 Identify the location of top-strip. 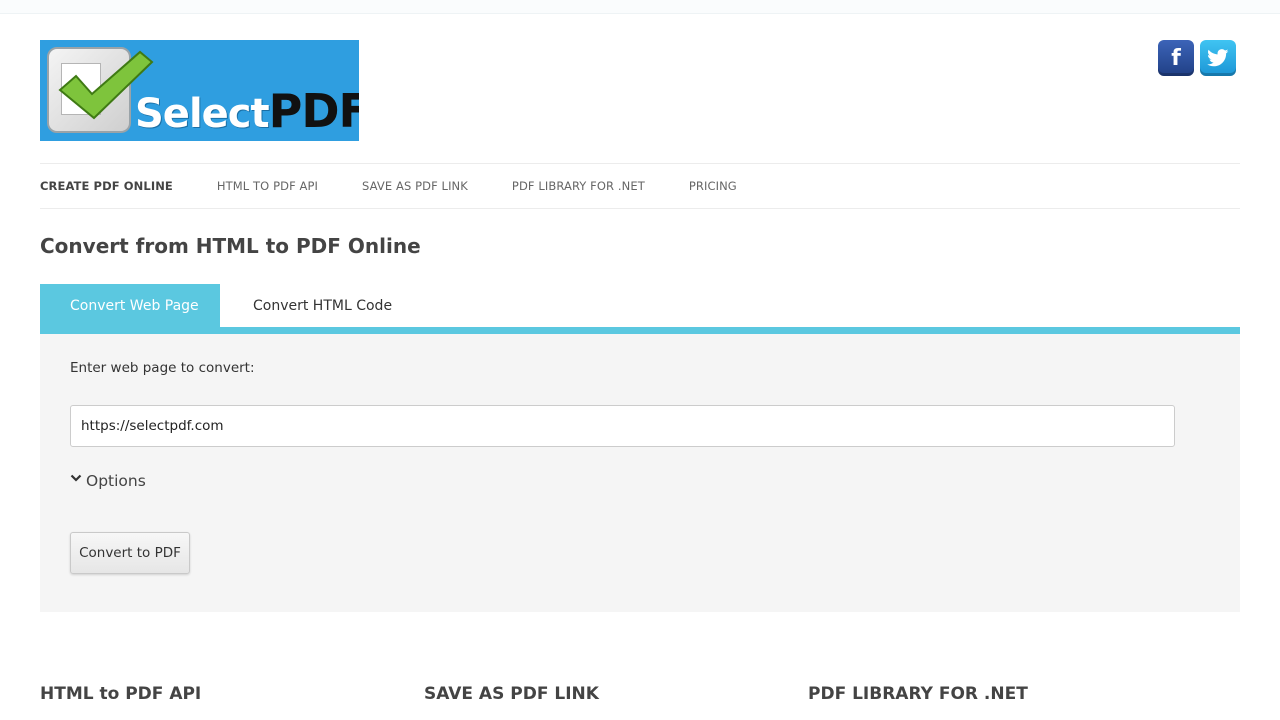
(640, 7).